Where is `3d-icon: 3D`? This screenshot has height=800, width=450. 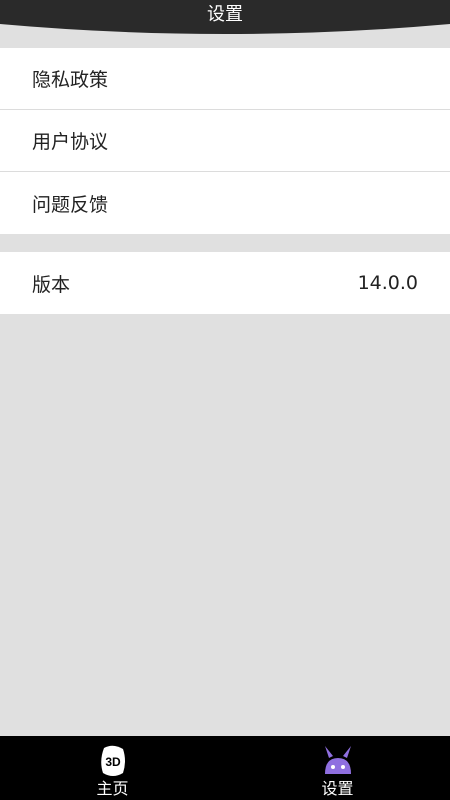
3d-icon: 3D is located at coordinates (112, 760).